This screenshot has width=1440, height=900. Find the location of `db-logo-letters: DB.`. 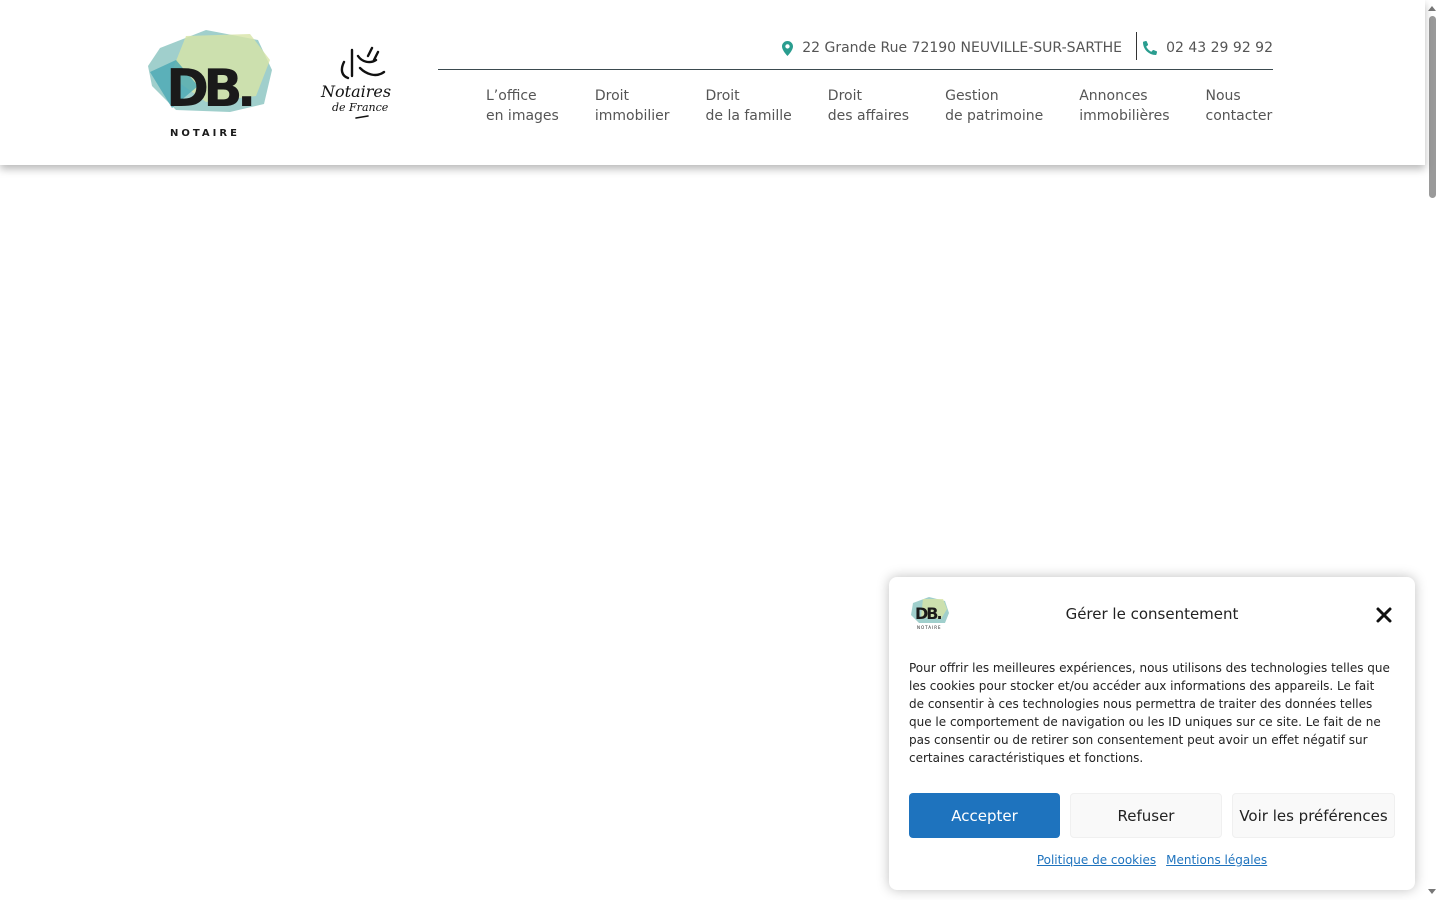

db-logo-letters: DB. is located at coordinates (209, 89).